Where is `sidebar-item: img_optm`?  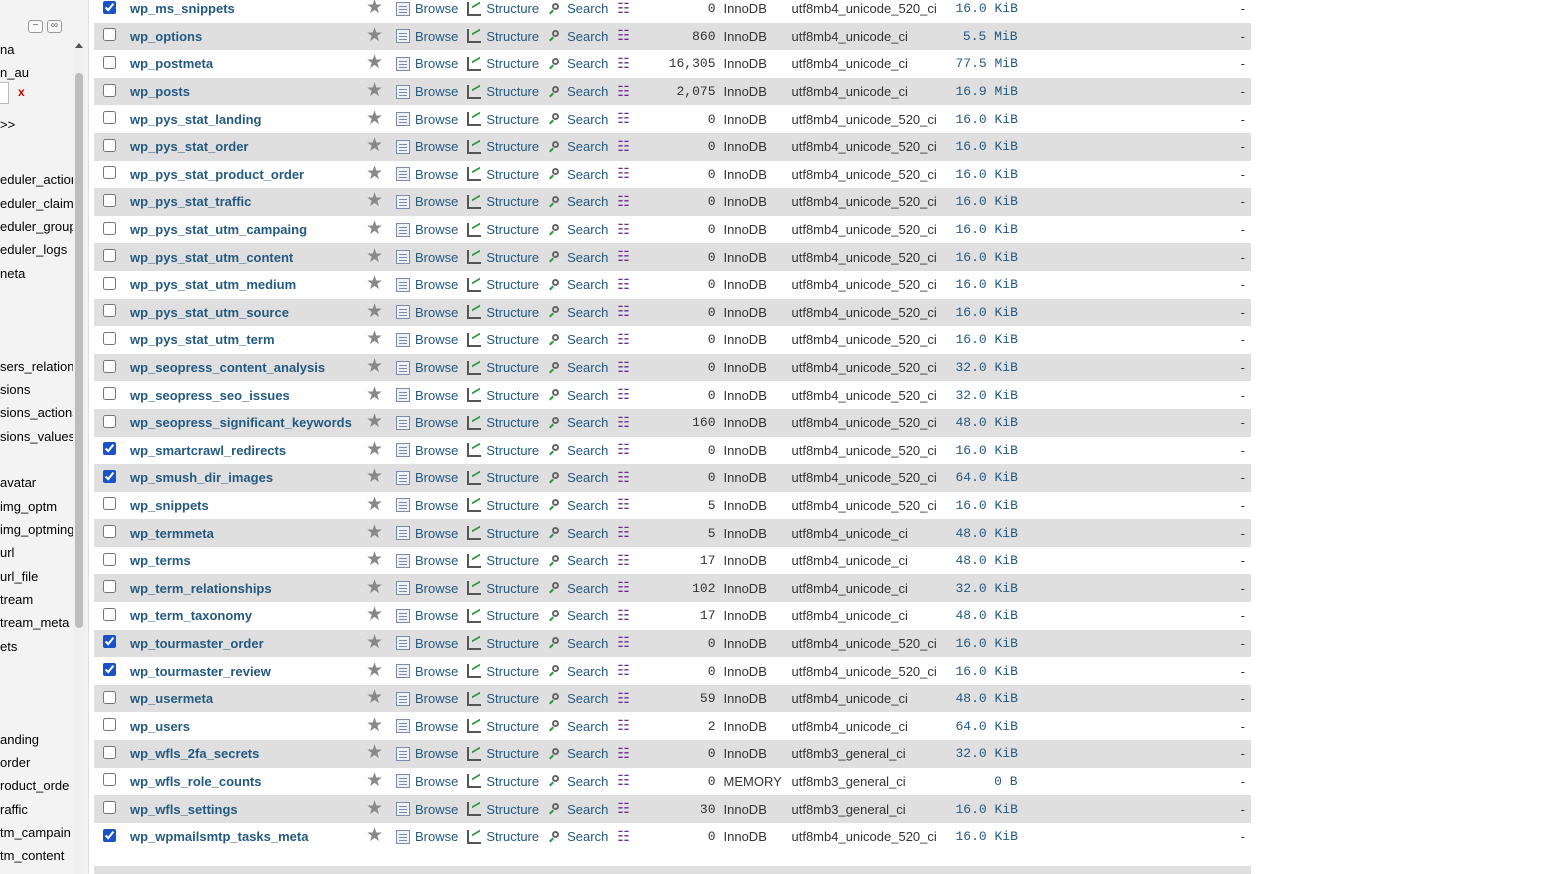
sidebar-item: img_optm is located at coordinates (28, 506).